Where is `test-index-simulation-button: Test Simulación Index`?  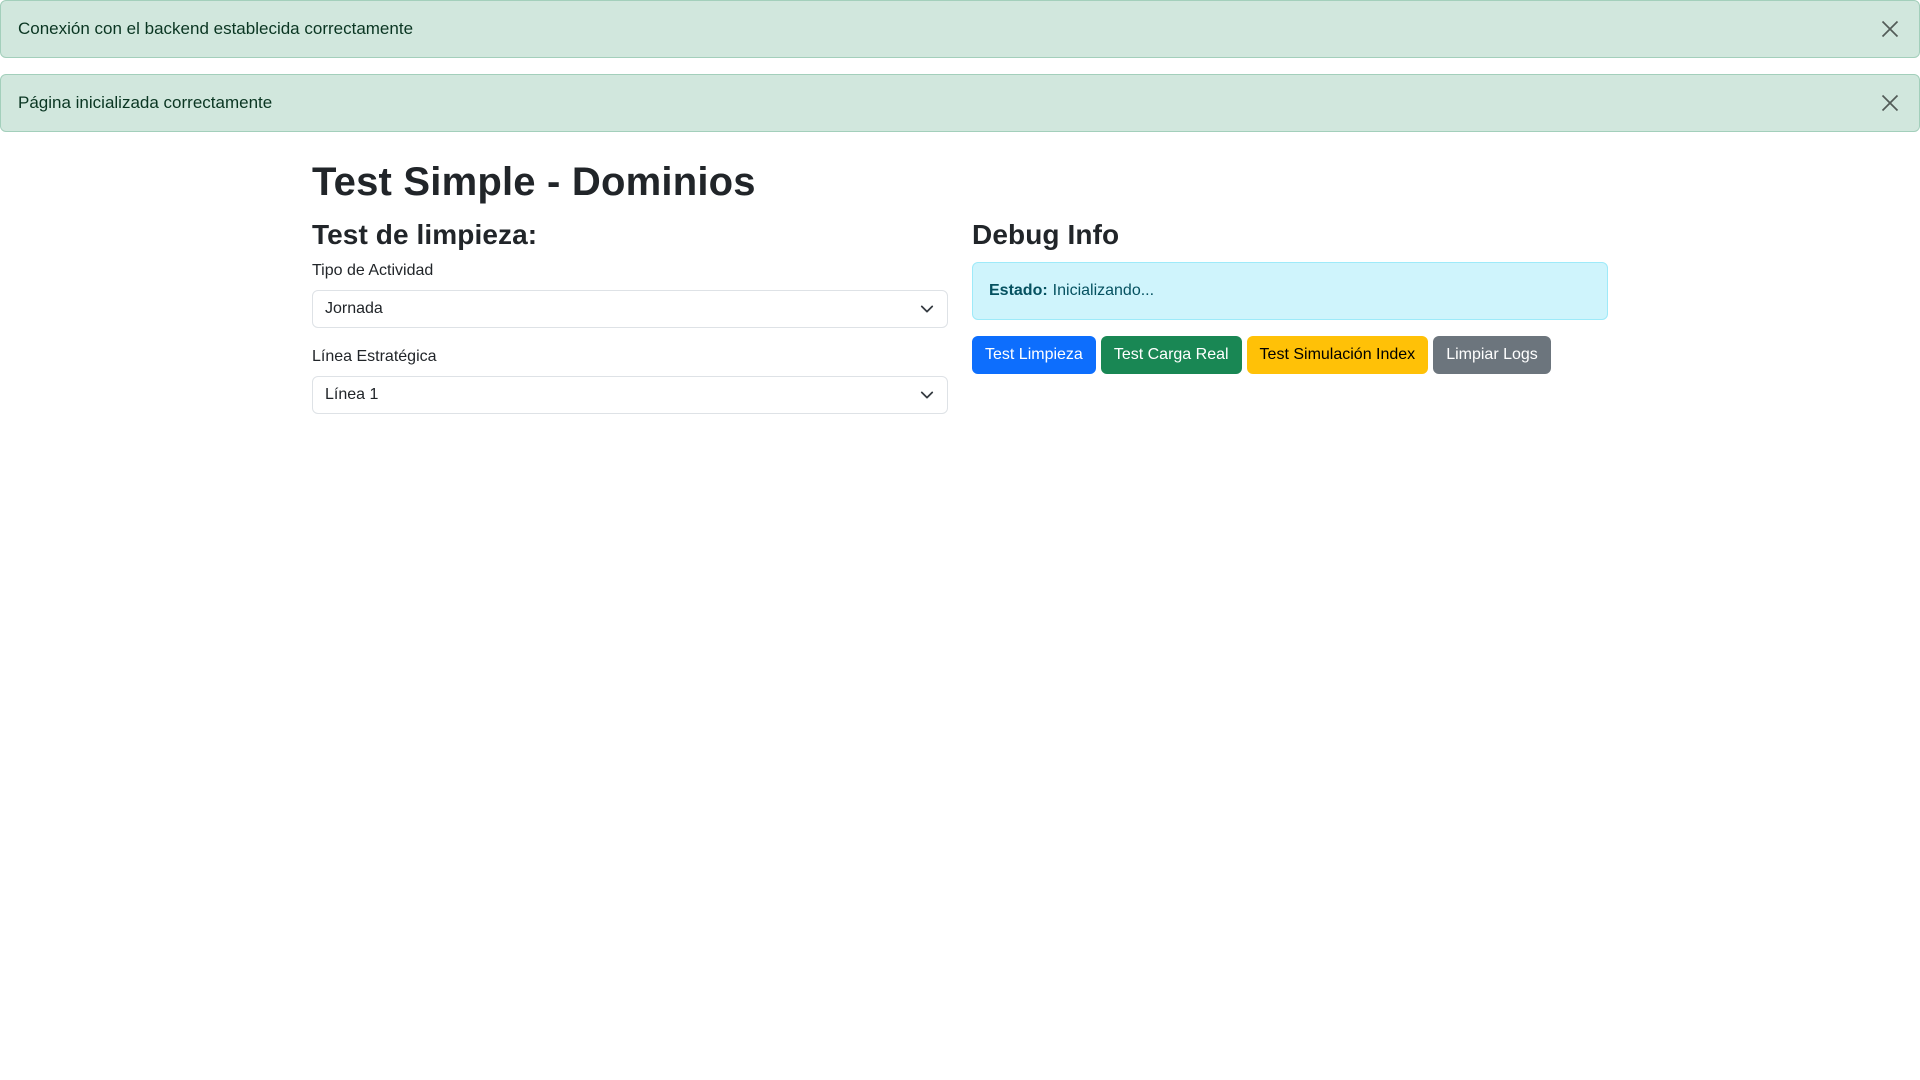 test-index-simulation-button: Test Simulación Index is located at coordinates (1337, 354).